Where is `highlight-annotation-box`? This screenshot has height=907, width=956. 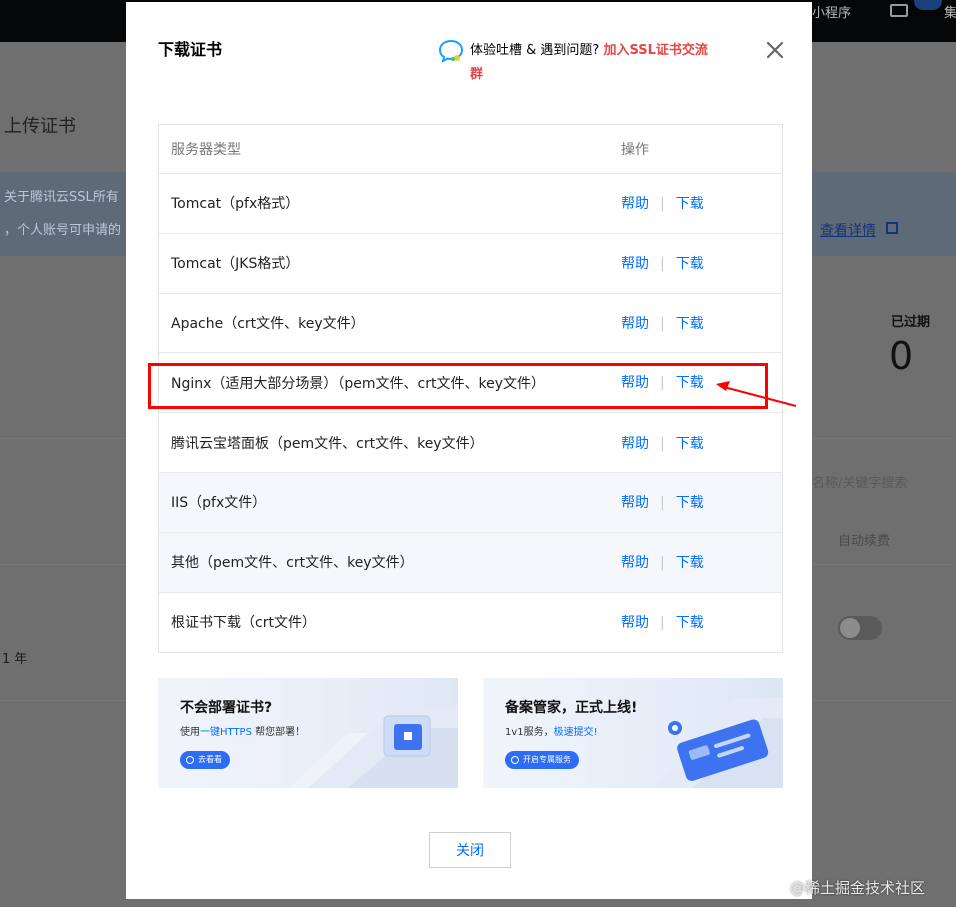 highlight-annotation-box is located at coordinates (458, 386).